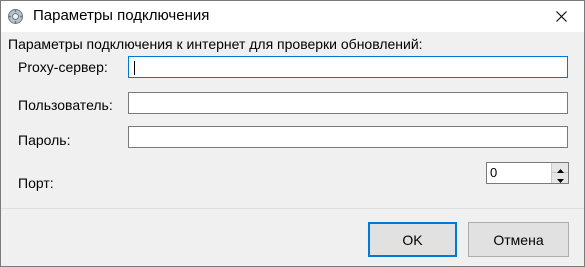  I want to click on close-icon, so click(561, 17).